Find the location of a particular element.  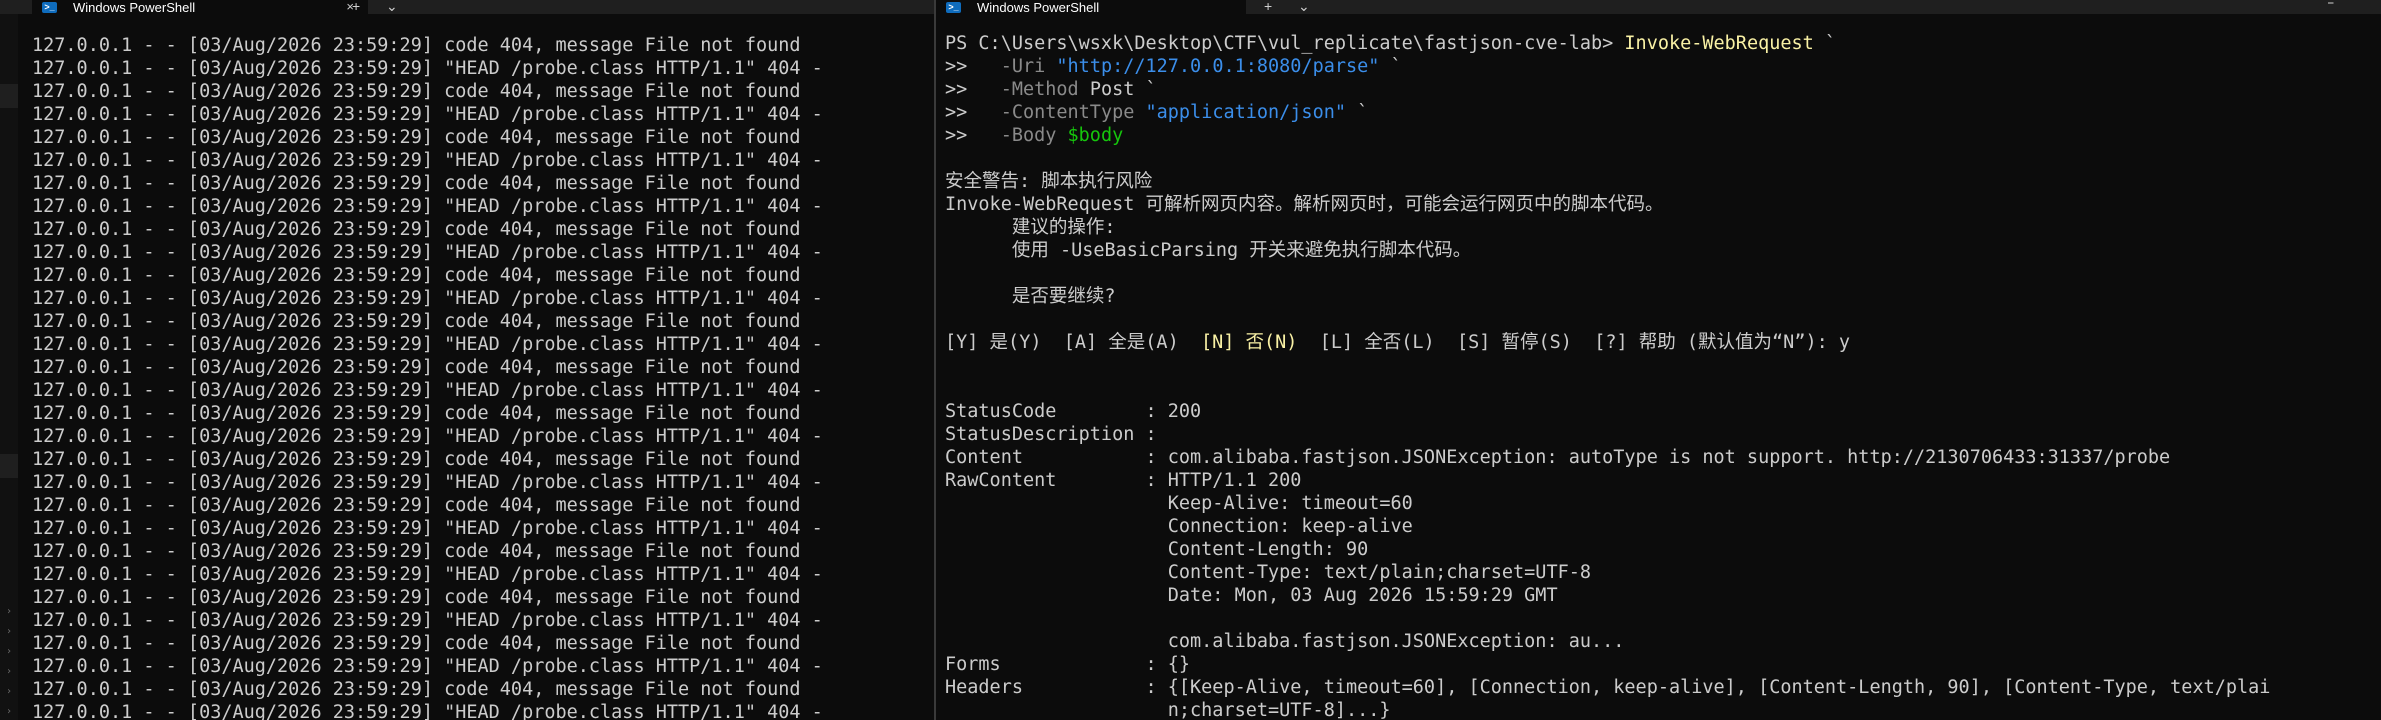

terminal-text-segment: 建议的操作: is located at coordinates (1030, 227).